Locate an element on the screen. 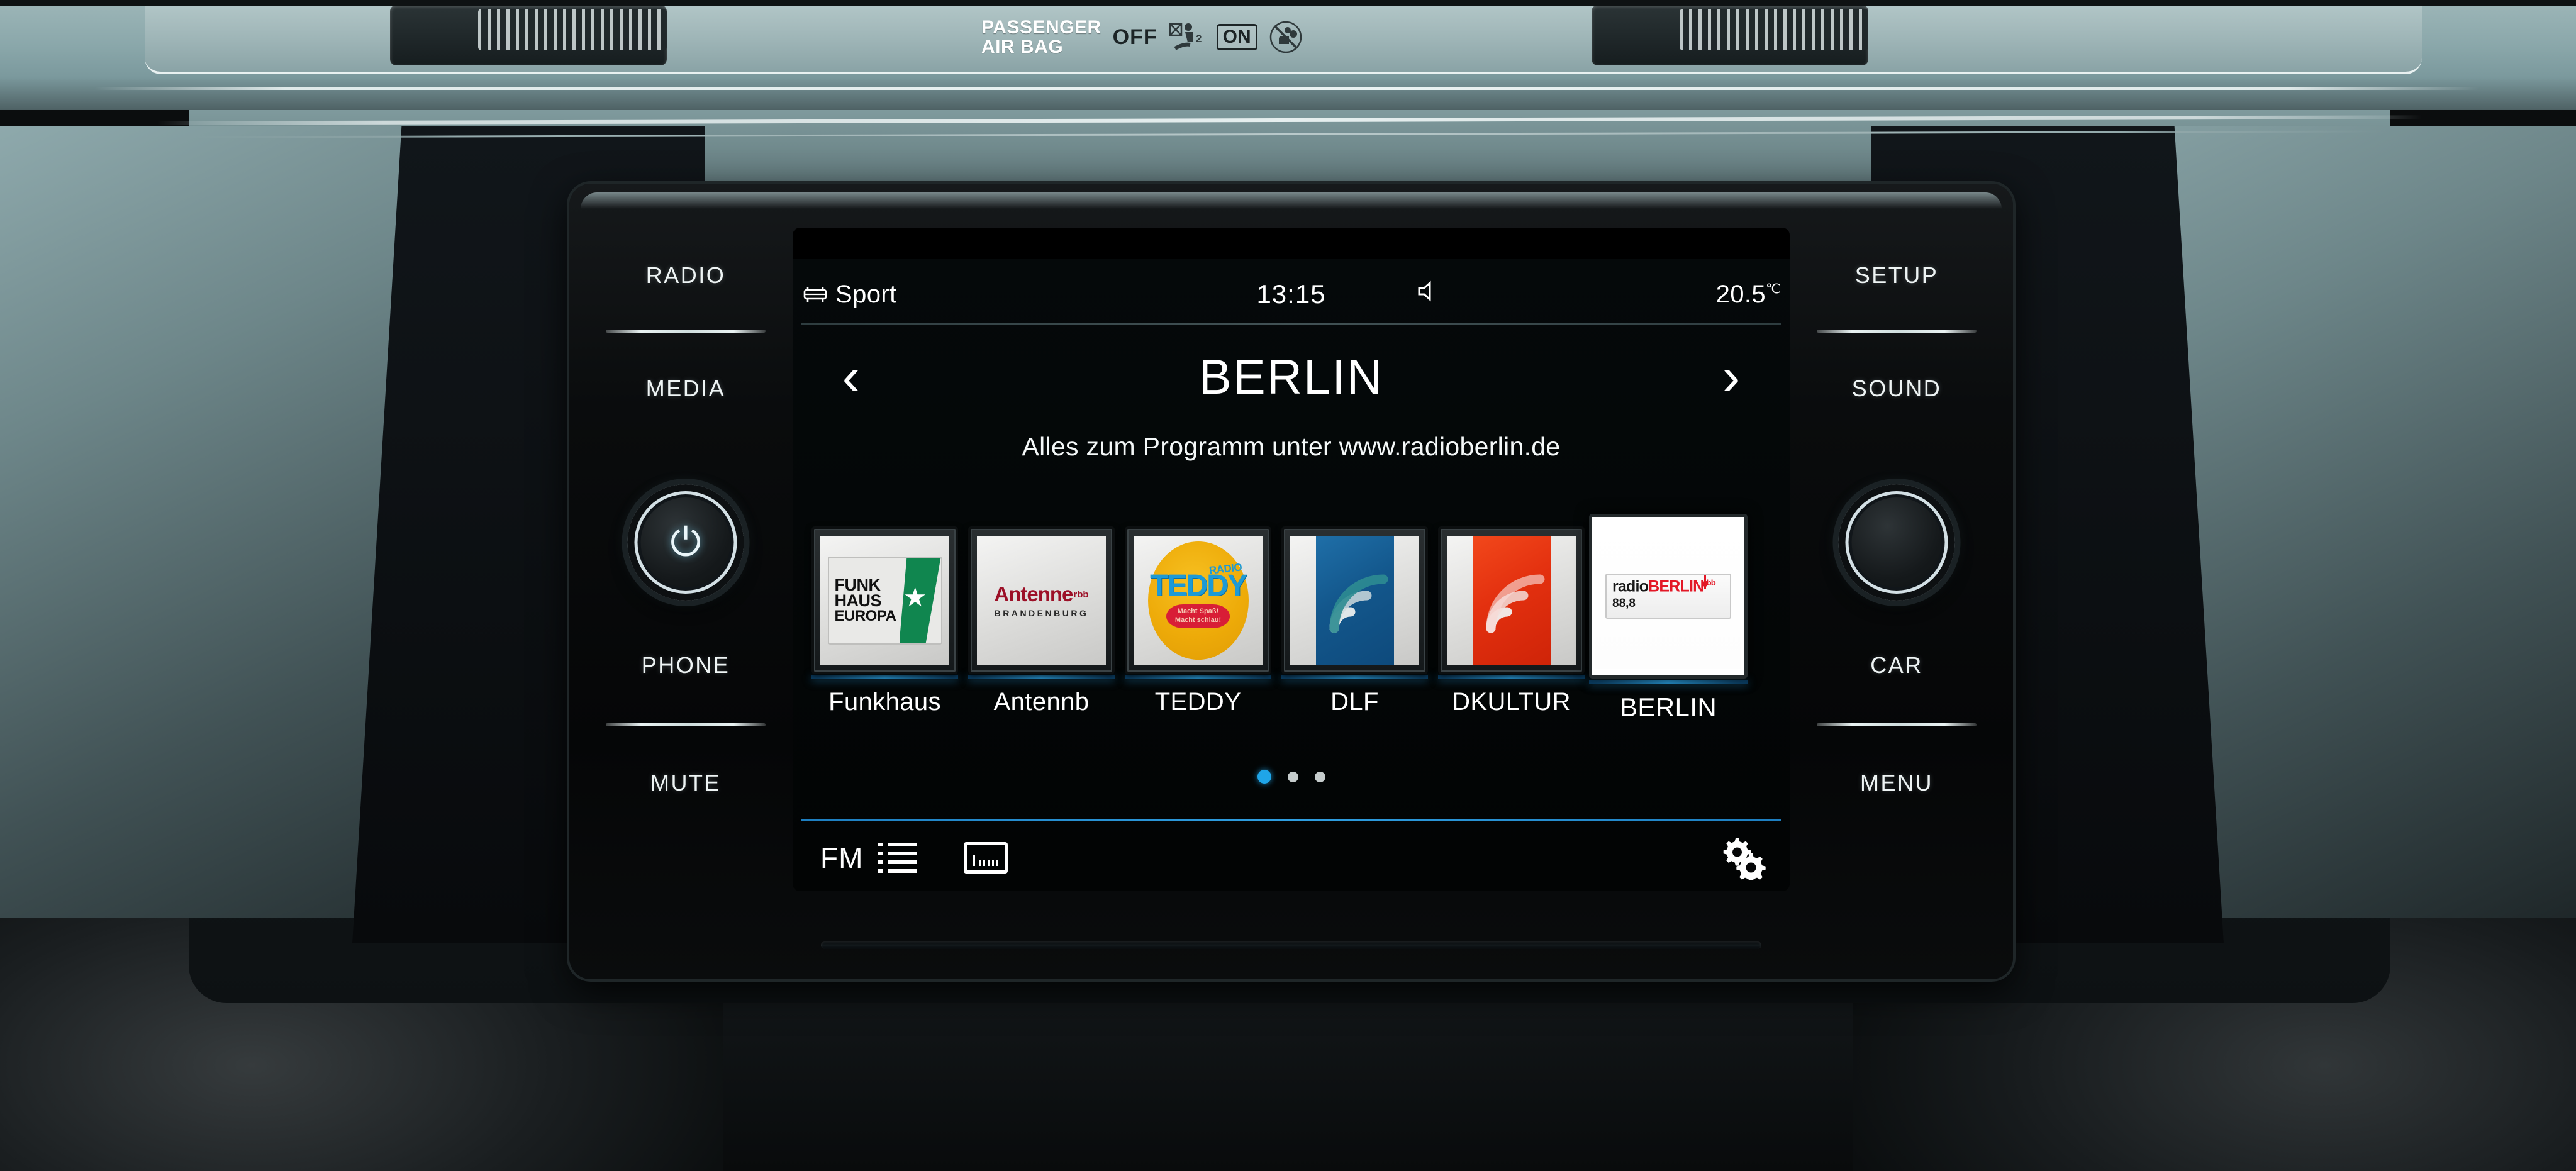 Image resolution: width=2576 pixels, height=1171 pixels. radio-teddy-logo: RADIO TEDDY Macht Spaß! Macht schlau! is located at coordinates (1198, 600).